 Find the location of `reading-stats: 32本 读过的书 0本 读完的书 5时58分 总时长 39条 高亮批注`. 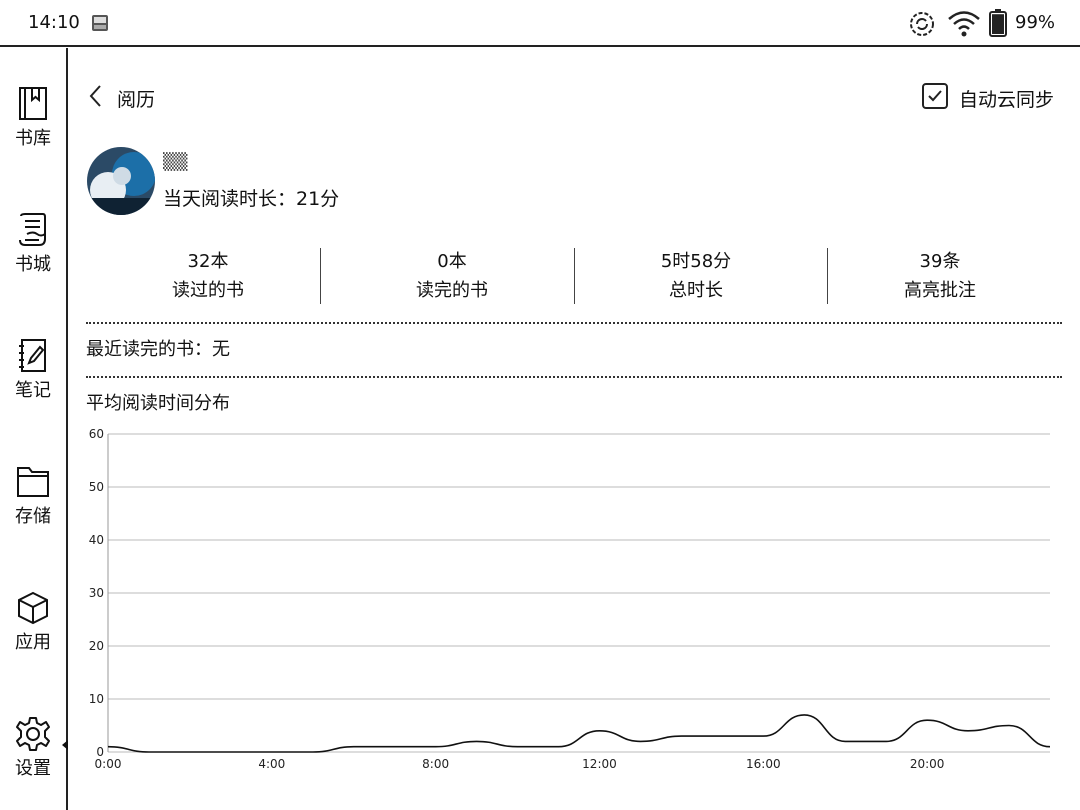

reading-stats: 32本 读过的书 0本 读完的书 5时58分 总时长 39条 高亮批注 is located at coordinates (574, 276).